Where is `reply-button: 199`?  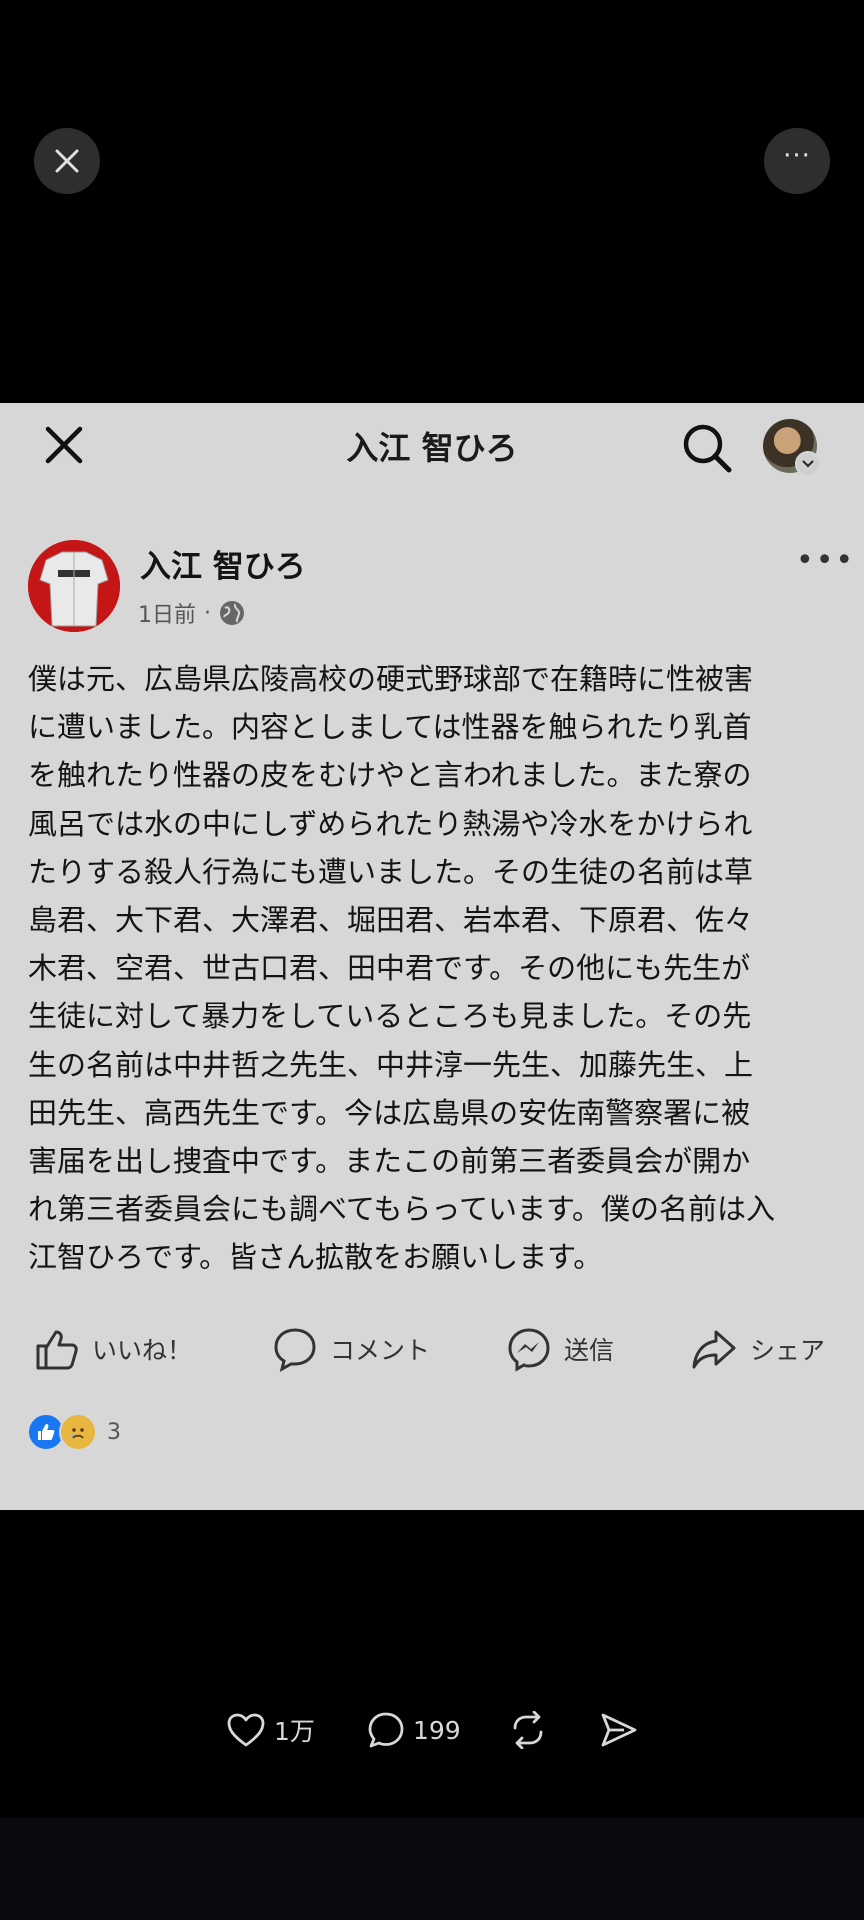
reply-button: 199 is located at coordinates (414, 1730).